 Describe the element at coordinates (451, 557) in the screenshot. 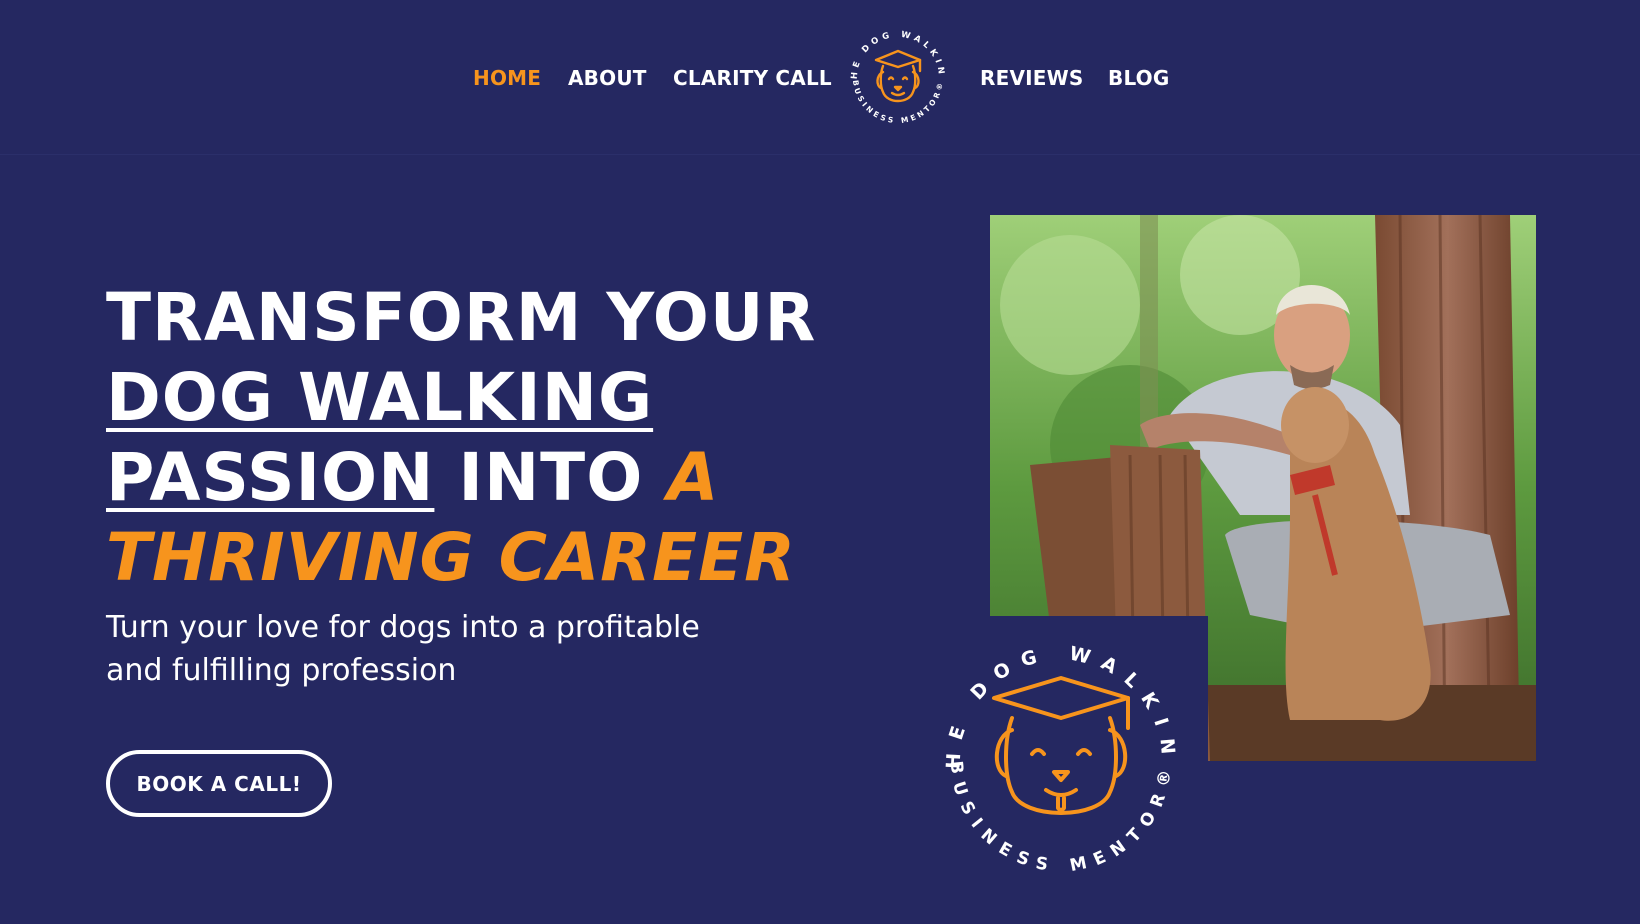

I see `headline-line-4: THRIVING CAREER` at that location.